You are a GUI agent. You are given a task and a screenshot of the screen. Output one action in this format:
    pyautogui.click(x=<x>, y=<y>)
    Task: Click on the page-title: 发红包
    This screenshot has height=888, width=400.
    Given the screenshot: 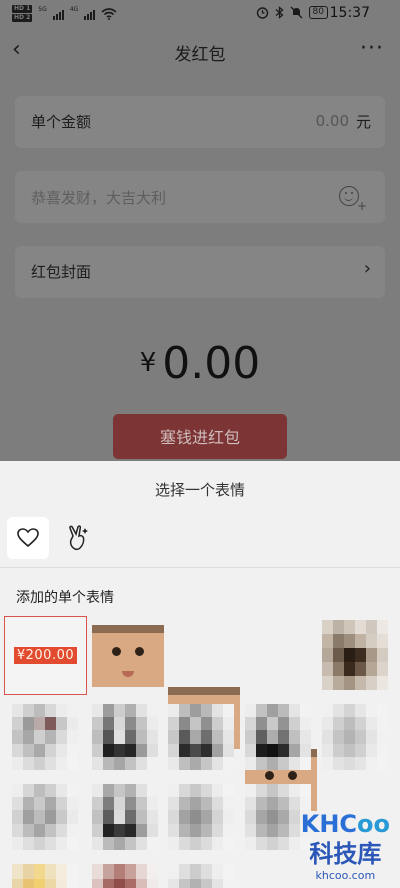 What is the action you would take?
    pyautogui.click(x=200, y=55)
    